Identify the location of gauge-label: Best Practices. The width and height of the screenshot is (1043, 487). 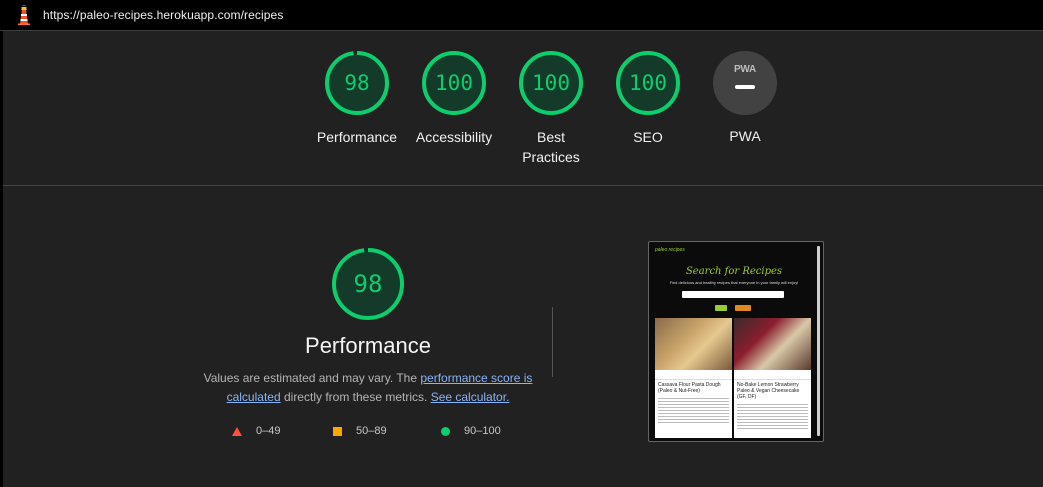
(551, 147).